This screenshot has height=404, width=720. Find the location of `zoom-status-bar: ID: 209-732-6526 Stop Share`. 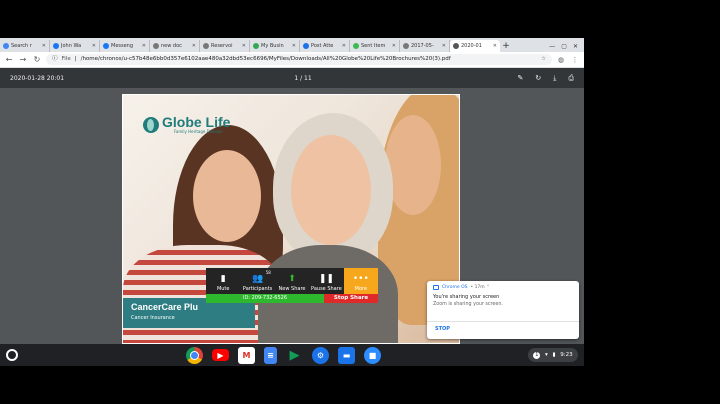

zoom-status-bar: ID: 209-732-6526 Stop Share is located at coordinates (292, 298).